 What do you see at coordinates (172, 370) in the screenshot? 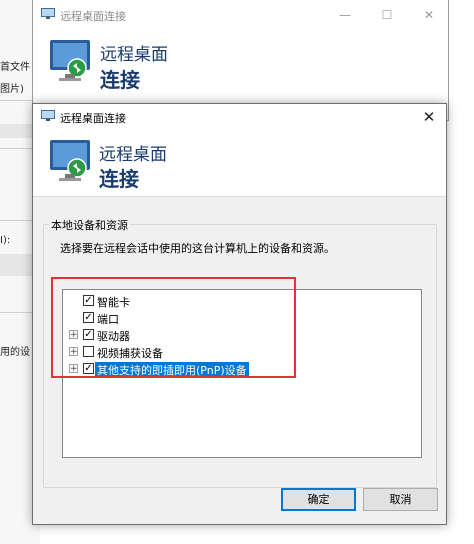
I see `tree-item-label: 其他支持的即插即用(PnP)设备` at bounding box center [172, 370].